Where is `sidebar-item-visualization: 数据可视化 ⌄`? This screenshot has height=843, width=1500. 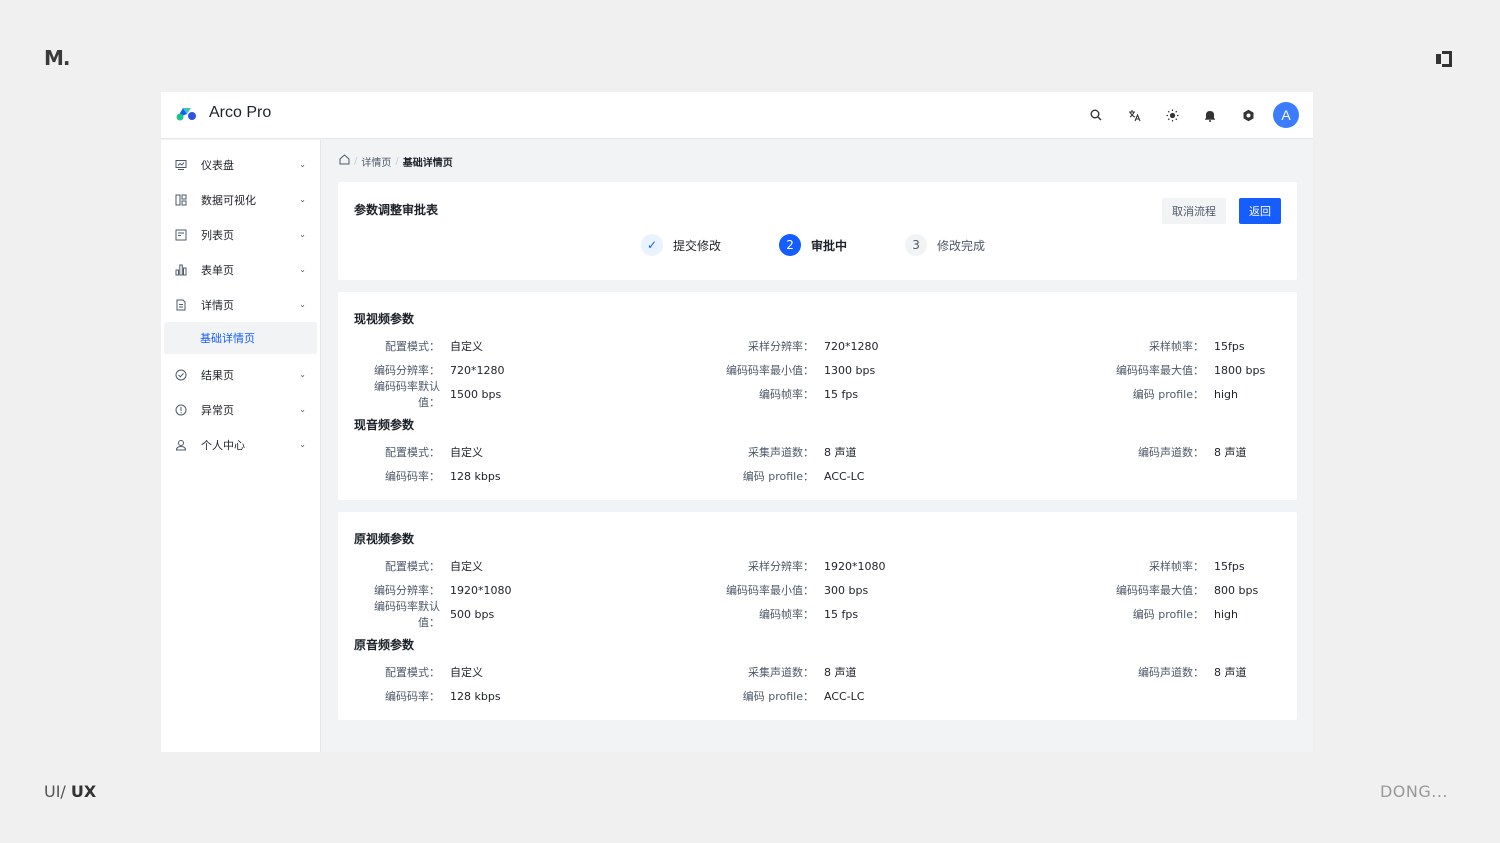 sidebar-item-visualization: 数据可视化 ⌄ is located at coordinates (240, 199).